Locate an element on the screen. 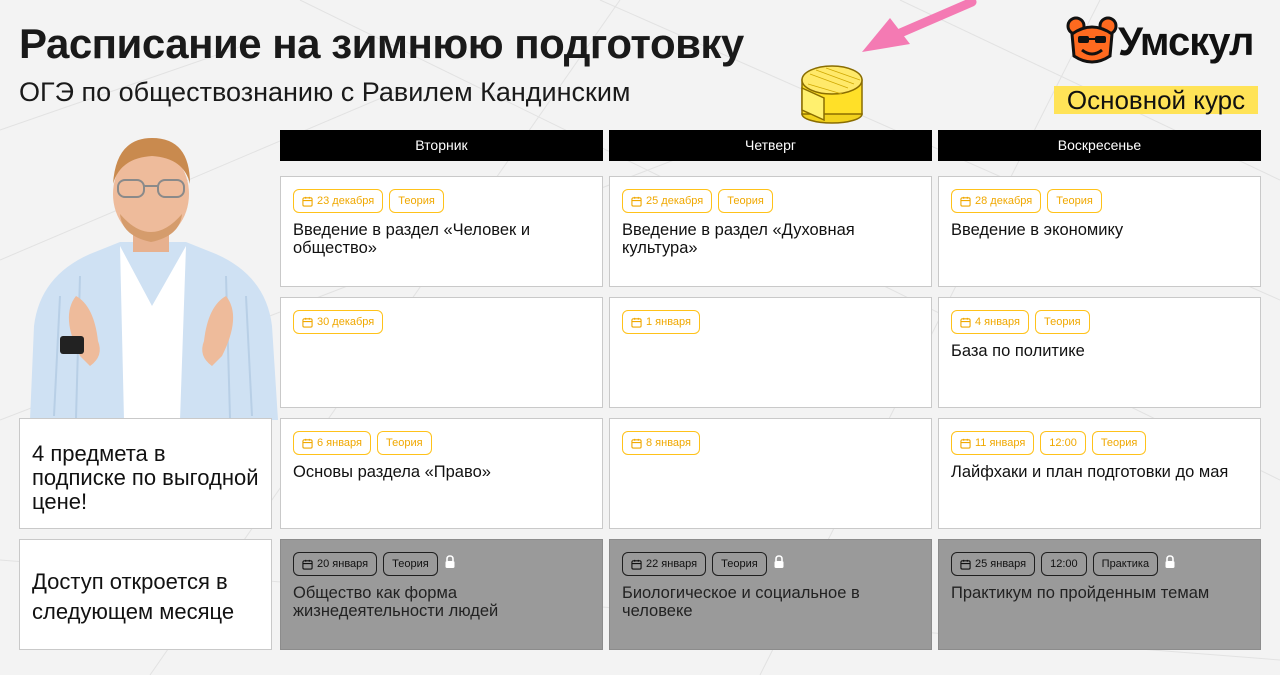 The width and height of the screenshot is (1280, 675). promo-text: 4 предмета в подписке по выгодной цене! is located at coordinates (145, 477).